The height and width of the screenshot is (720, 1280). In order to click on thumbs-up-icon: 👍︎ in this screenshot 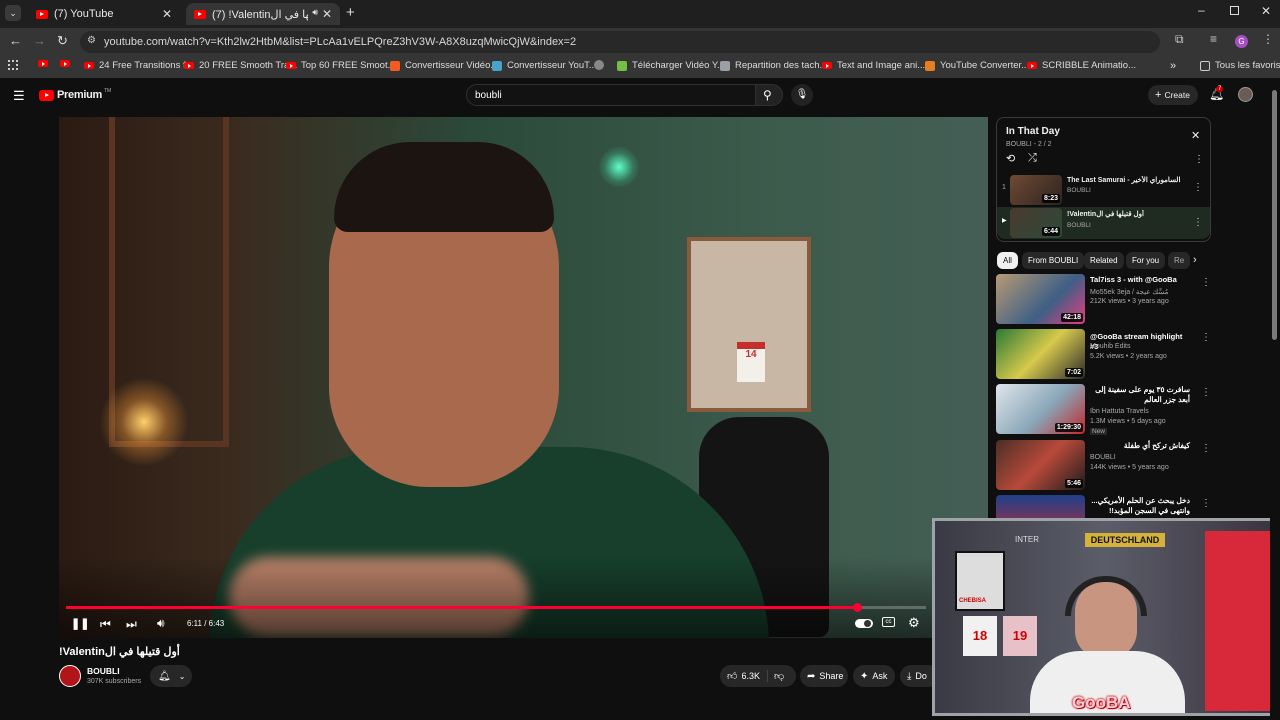, I will do `click(732, 676)`.